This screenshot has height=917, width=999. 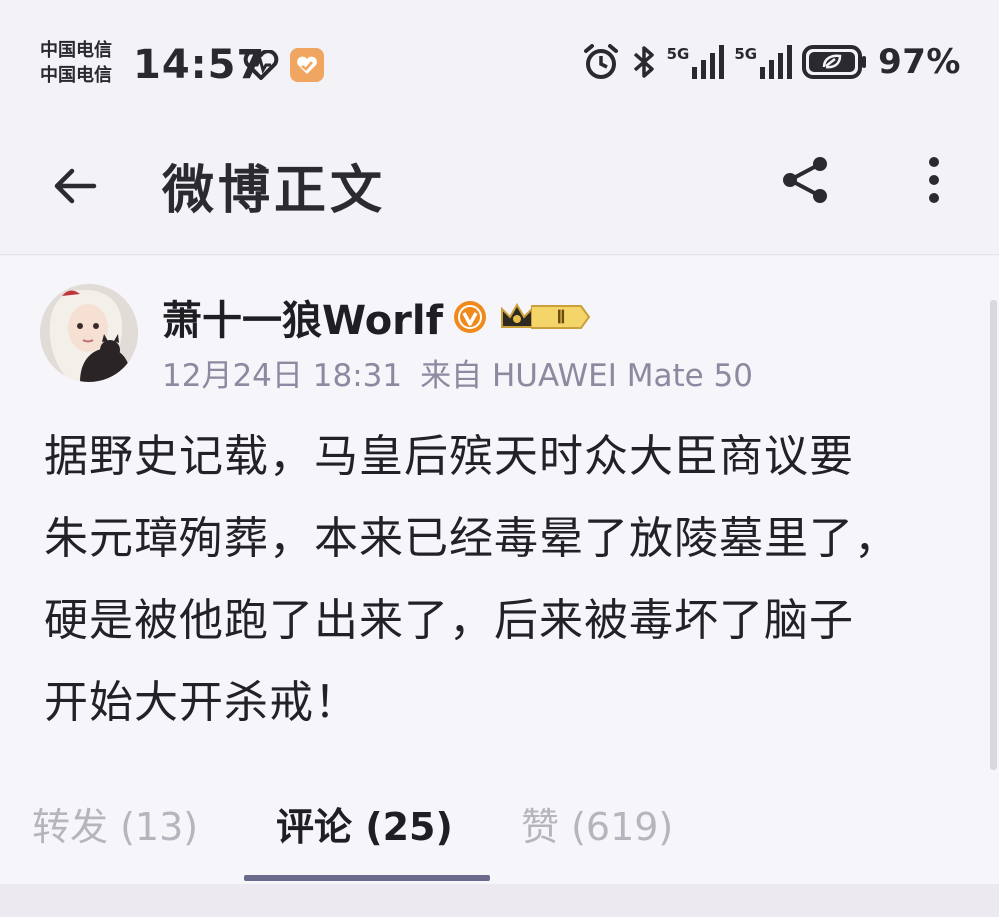 I want to click on battery-percent: 97%, so click(x=919, y=62).